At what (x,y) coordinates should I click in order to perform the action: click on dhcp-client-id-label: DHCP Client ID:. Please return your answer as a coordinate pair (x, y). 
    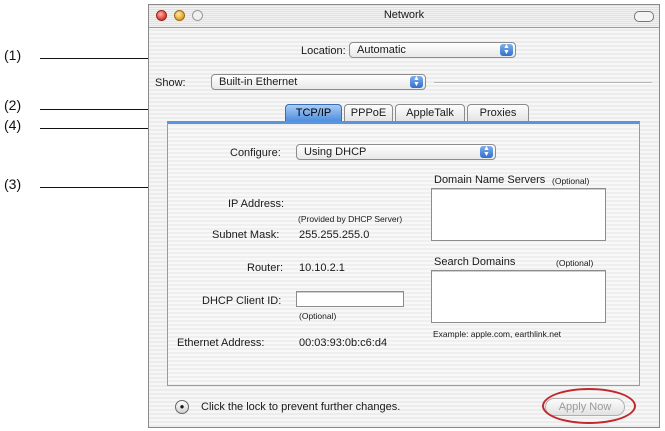
    Looking at the image, I should click on (242, 301).